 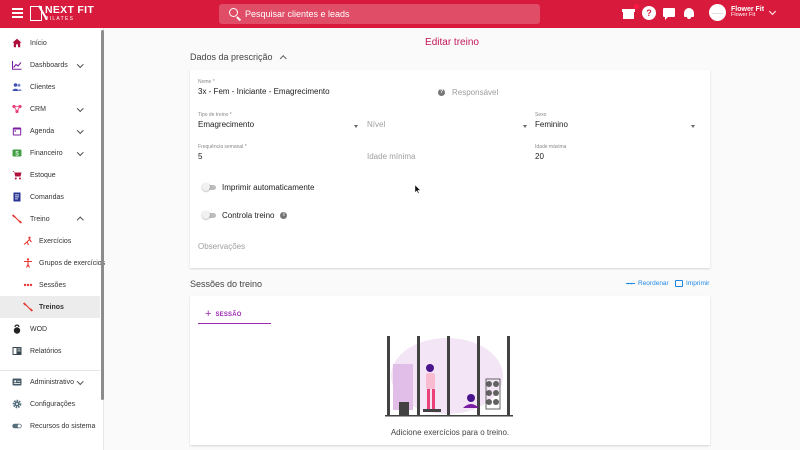 What do you see at coordinates (38, 43) in the screenshot?
I see `sidebar-item-label: Início` at bounding box center [38, 43].